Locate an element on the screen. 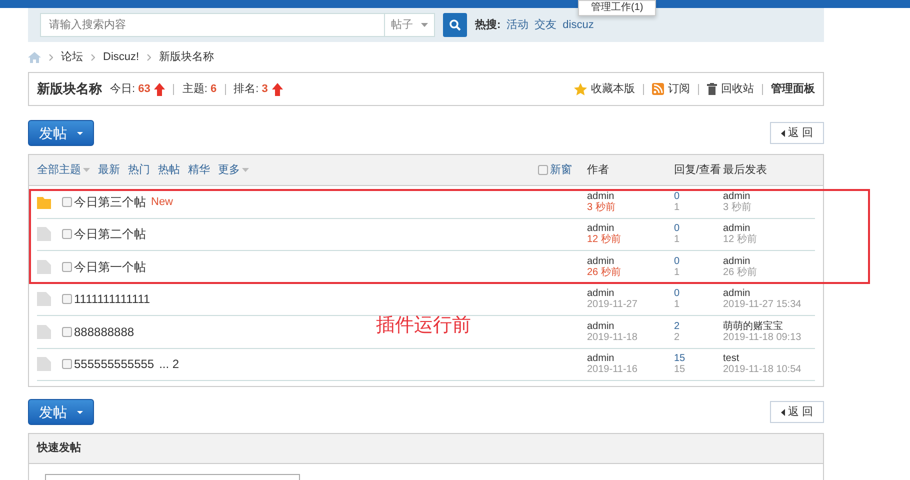 The height and width of the screenshot is (480, 910). menu-popup: 管理工作(1) is located at coordinates (617, 8).